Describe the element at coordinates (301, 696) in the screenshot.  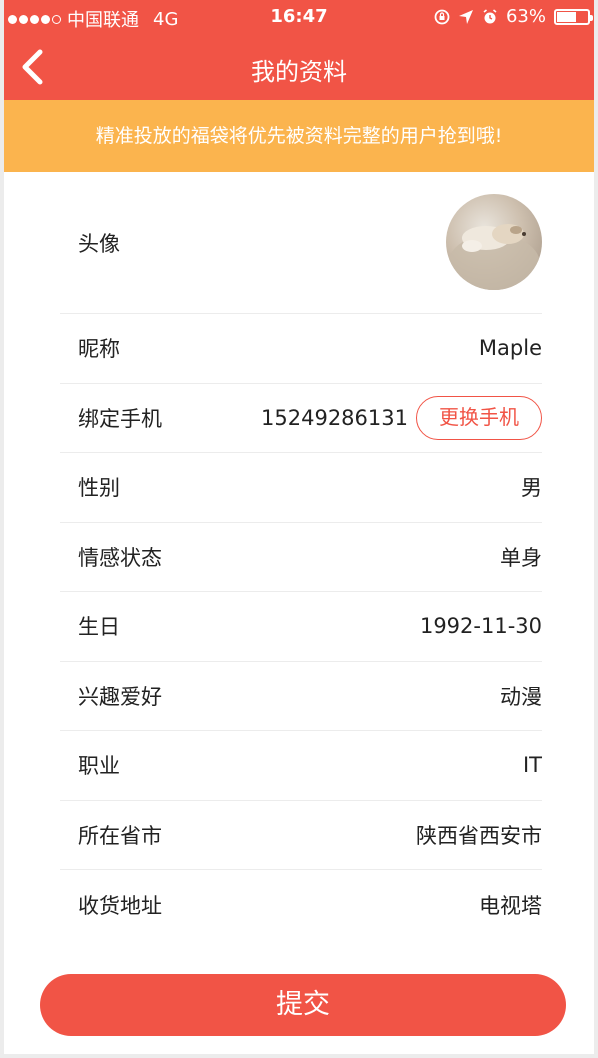
I see `hobby-row: 兴趣爱好 动漫` at that location.